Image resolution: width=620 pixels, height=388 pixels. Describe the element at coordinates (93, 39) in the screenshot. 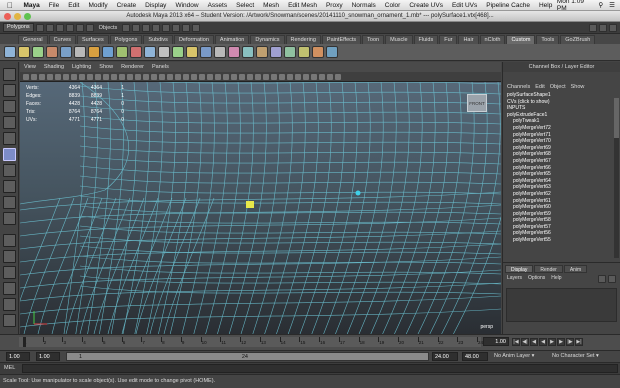

I see `shelf-tab-surfaces: Surfaces` at that location.